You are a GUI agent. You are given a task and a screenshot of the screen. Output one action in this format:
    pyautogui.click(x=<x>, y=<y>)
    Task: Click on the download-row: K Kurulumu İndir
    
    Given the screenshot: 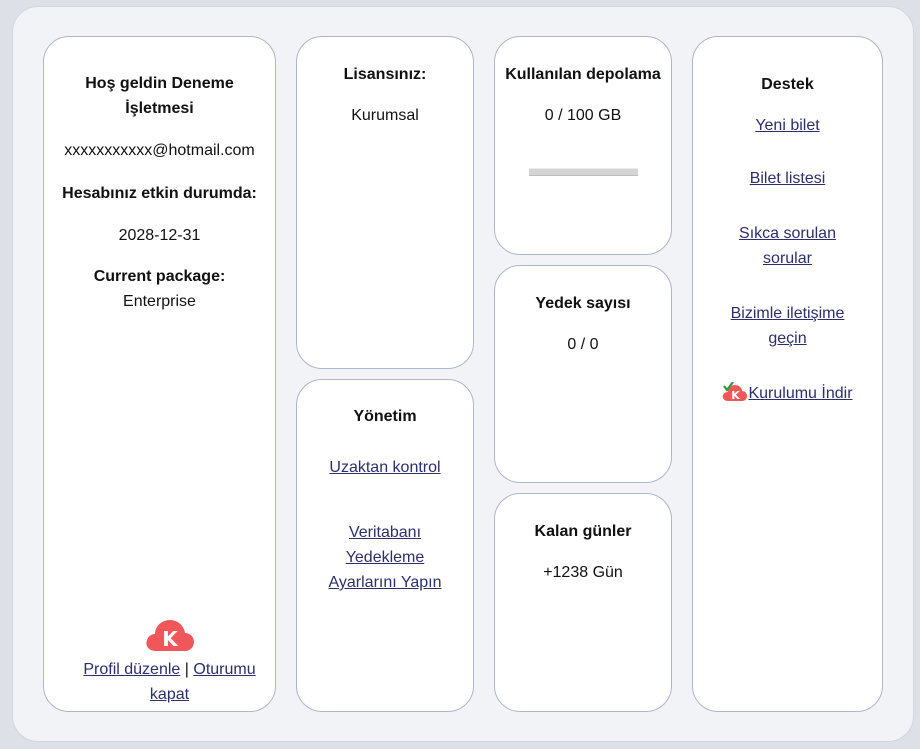 What is the action you would take?
    pyautogui.click(x=787, y=393)
    